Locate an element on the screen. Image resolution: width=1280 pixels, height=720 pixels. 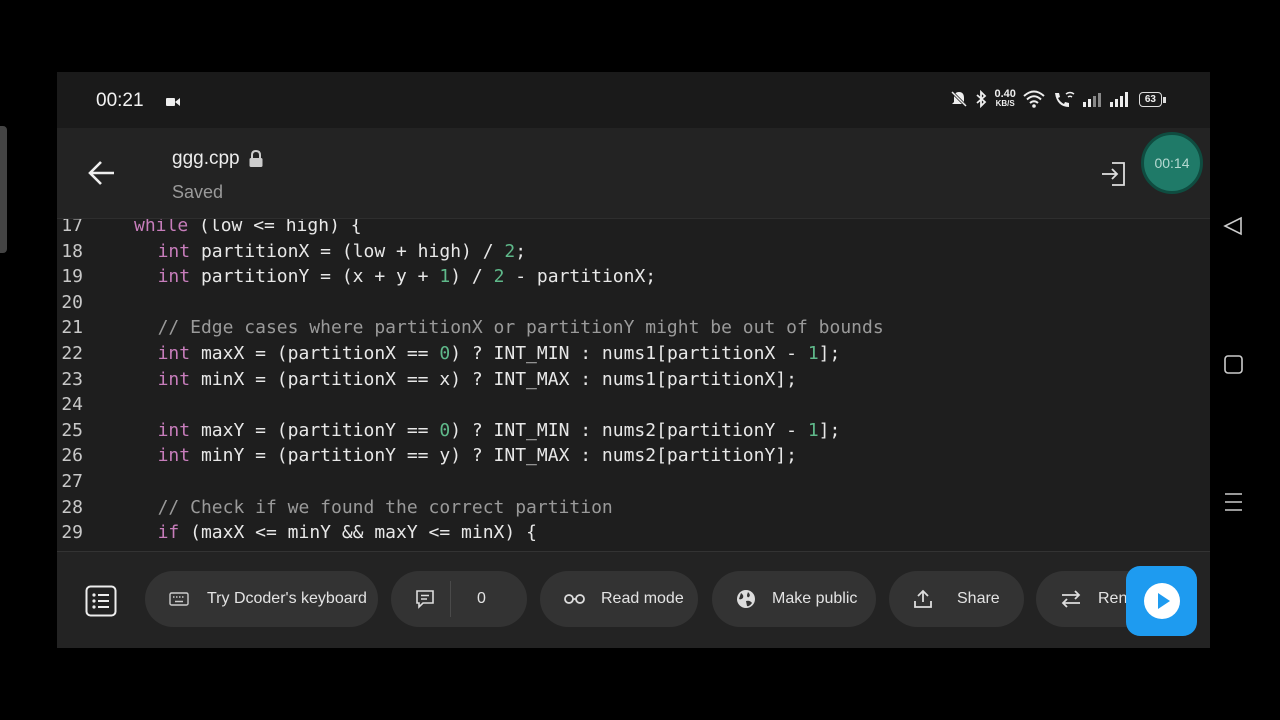
square-home-icon is located at coordinates (1233, 364).